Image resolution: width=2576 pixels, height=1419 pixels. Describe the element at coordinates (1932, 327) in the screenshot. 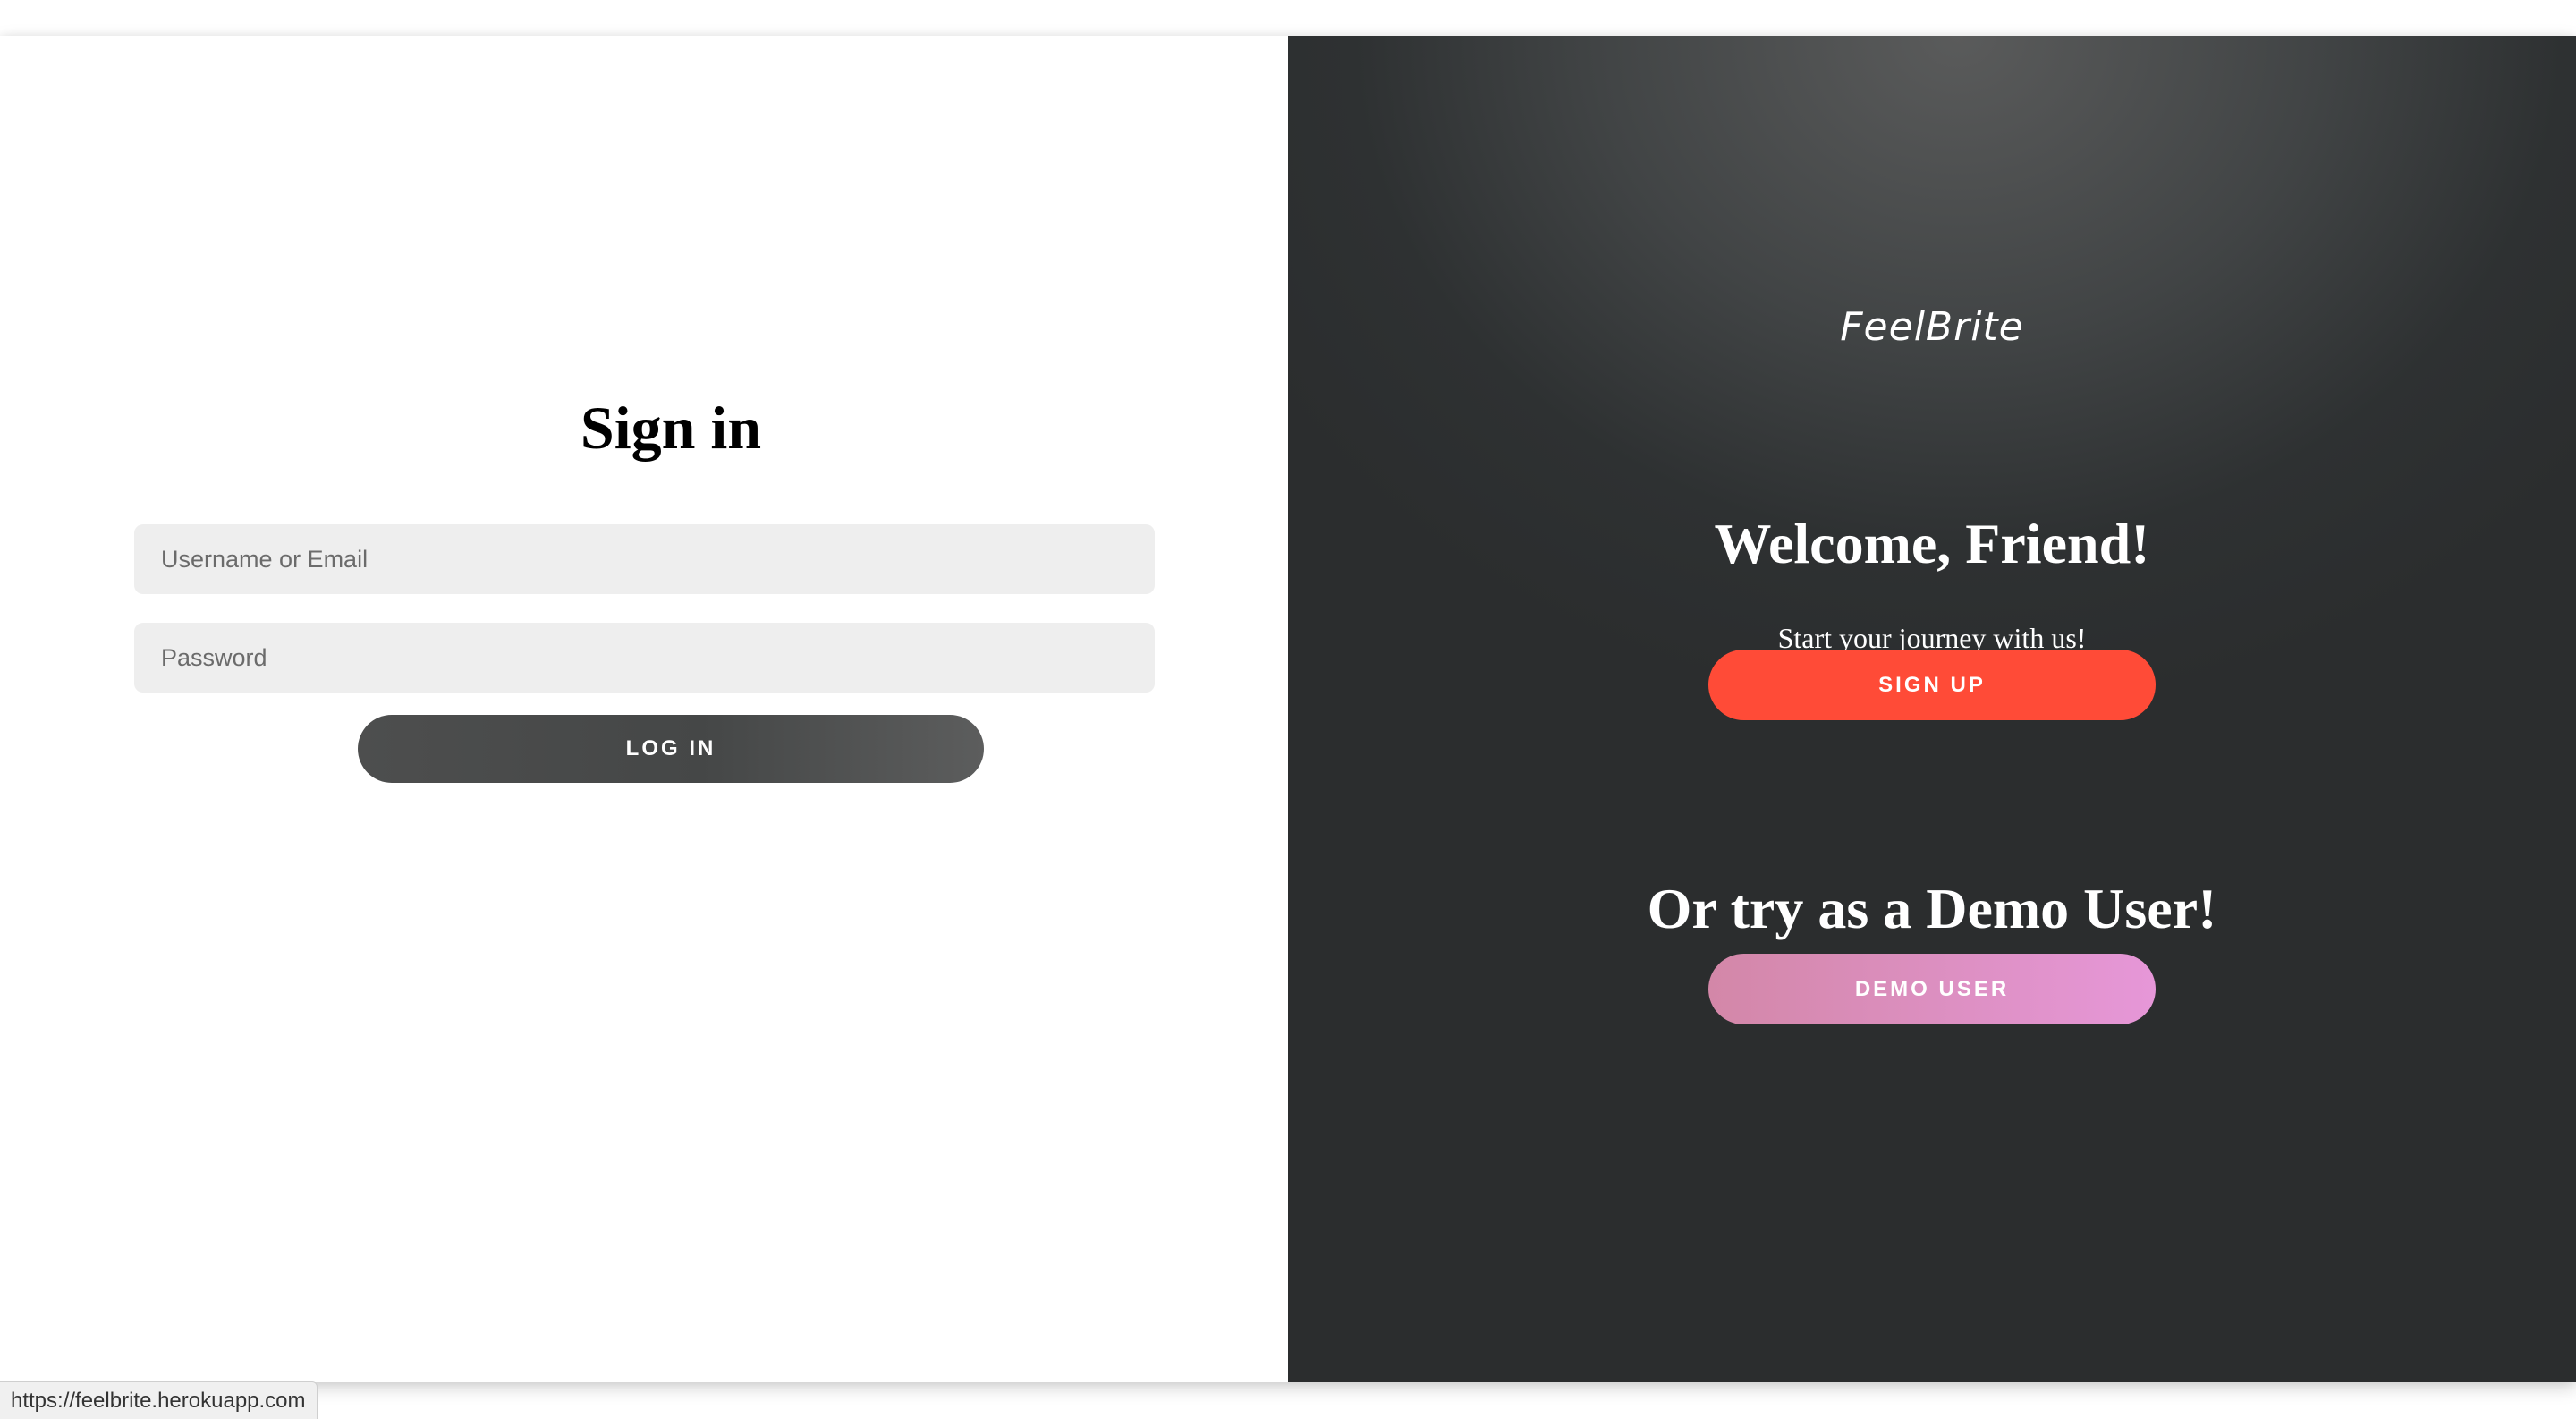

I see `feelbrite-logo: FeelBrite` at that location.